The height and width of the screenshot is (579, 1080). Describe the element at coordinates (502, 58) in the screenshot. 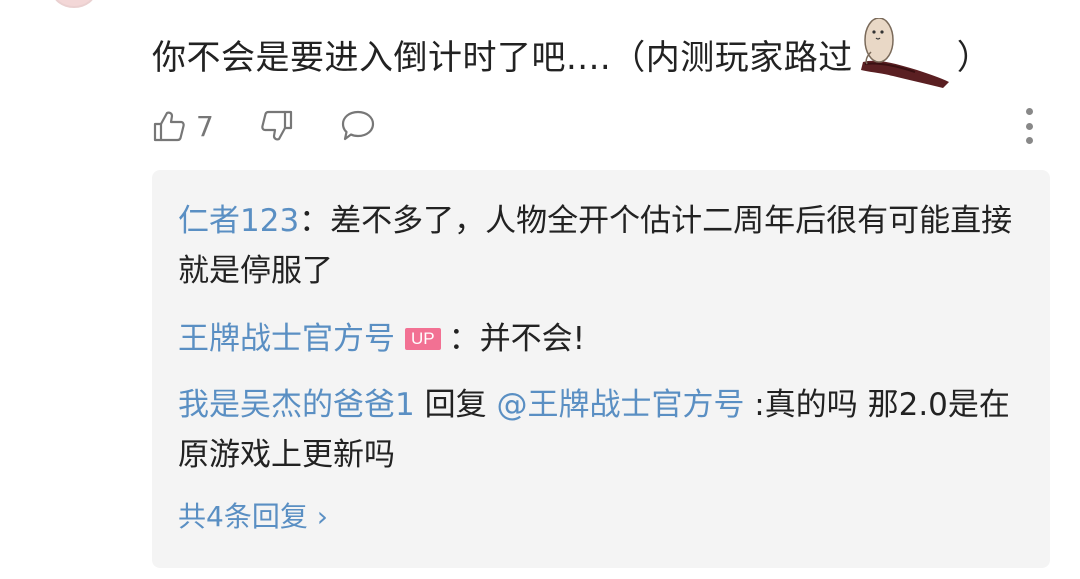

I see `comment-text: 你不会是要进入倒计时了吧....（内测玩家路过` at that location.